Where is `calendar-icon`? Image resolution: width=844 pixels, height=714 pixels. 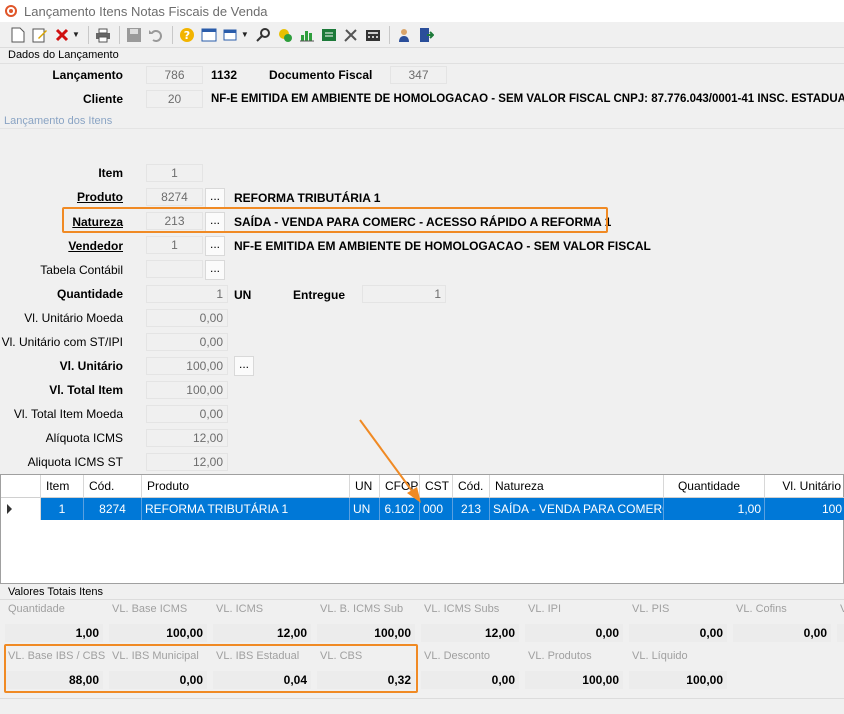
calendar-icon is located at coordinates (209, 35).